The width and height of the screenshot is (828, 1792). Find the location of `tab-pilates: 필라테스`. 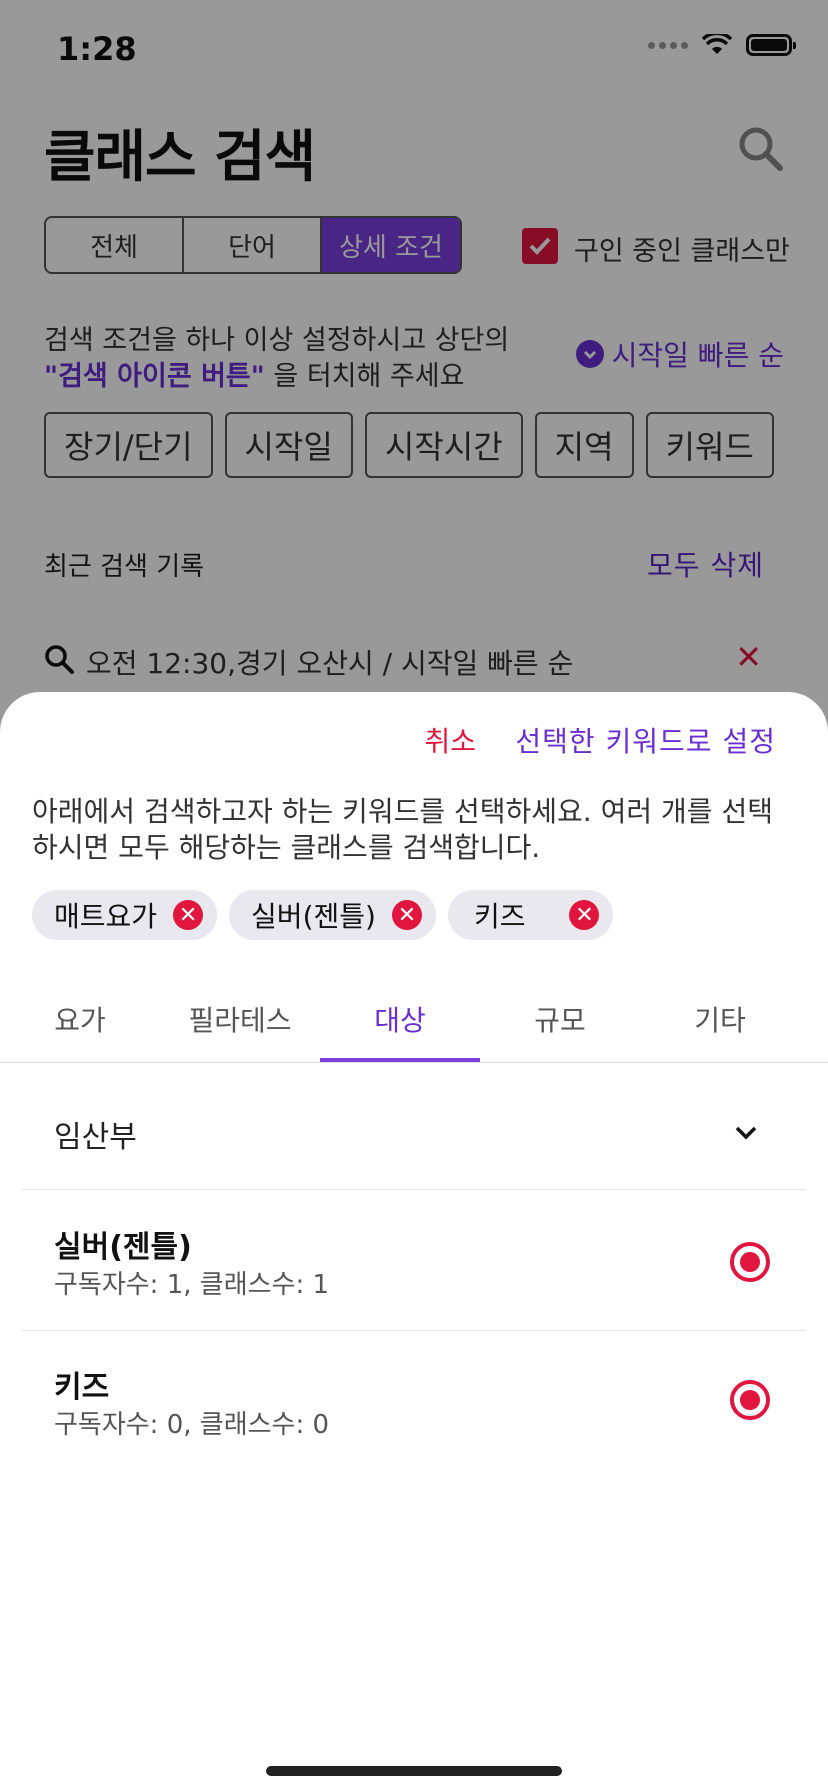

tab-pilates: 필라테스 is located at coordinates (240, 1019).